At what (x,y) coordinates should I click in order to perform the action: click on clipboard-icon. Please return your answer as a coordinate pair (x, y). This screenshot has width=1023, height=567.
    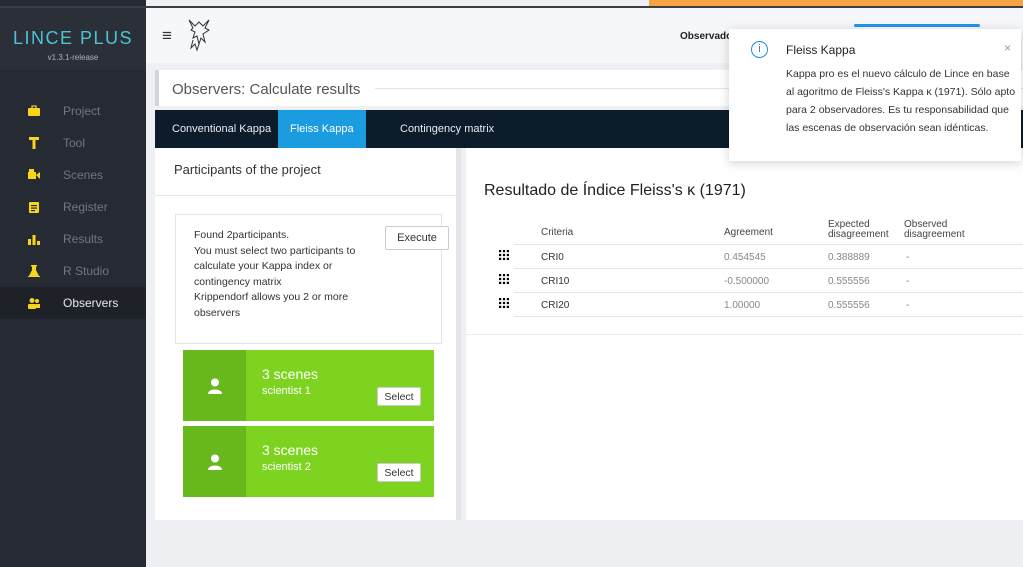
    Looking at the image, I should click on (34, 207).